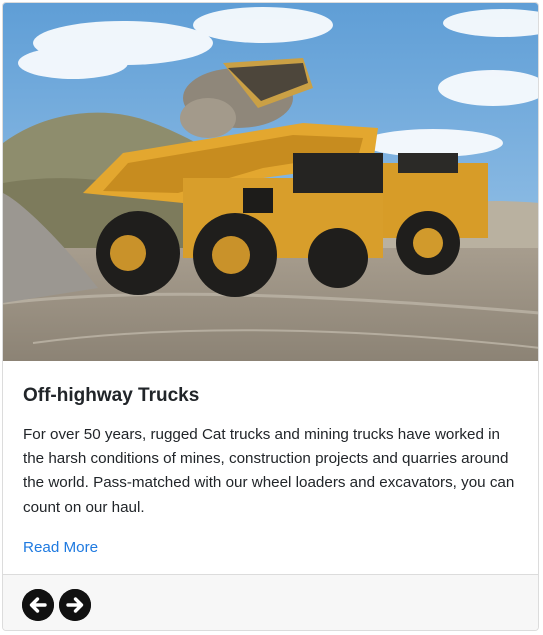 This screenshot has height=635, width=543. I want to click on arrow-left-circle-icon, so click(38, 605).